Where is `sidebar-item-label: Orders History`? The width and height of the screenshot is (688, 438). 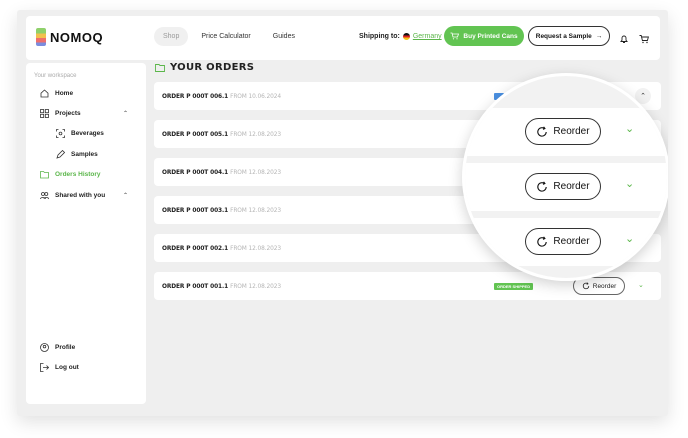
sidebar-item-label: Orders History is located at coordinates (78, 174).